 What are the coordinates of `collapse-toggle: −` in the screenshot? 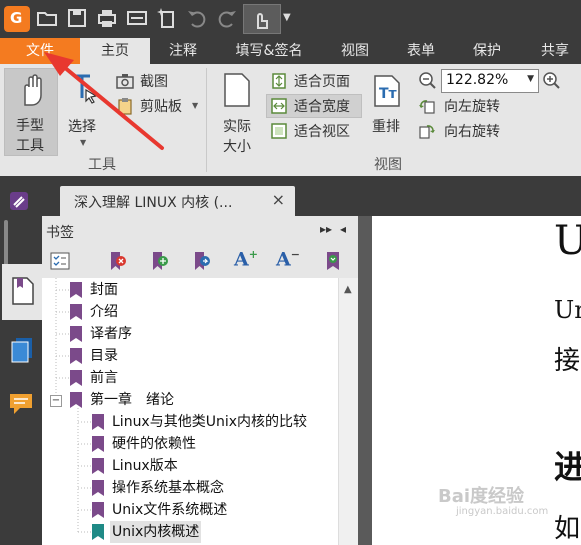 It's located at (56, 401).